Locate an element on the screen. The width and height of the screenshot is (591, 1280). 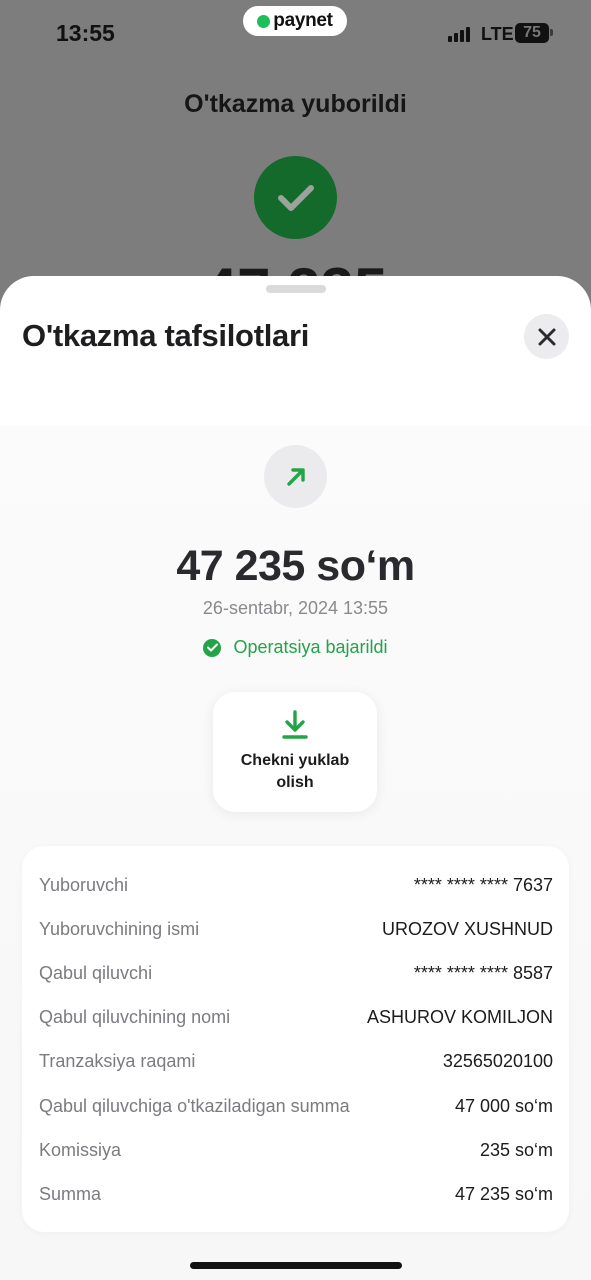
home-indicator is located at coordinates (296, 1265).